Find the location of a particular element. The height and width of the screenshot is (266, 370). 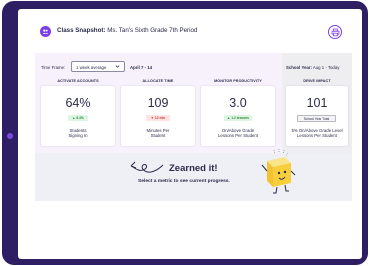

class-name: Ms. Tan's Sixth Grade 7th Period is located at coordinates (152, 30).